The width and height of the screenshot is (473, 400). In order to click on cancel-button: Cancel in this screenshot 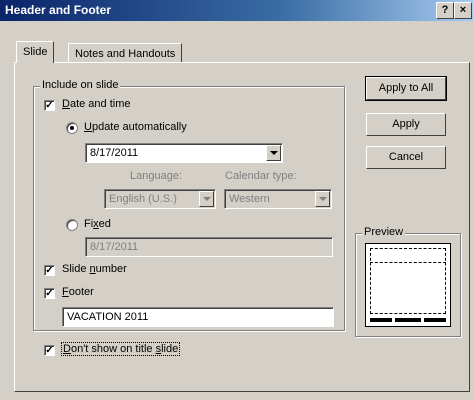, I will do `click(406, 157)`.